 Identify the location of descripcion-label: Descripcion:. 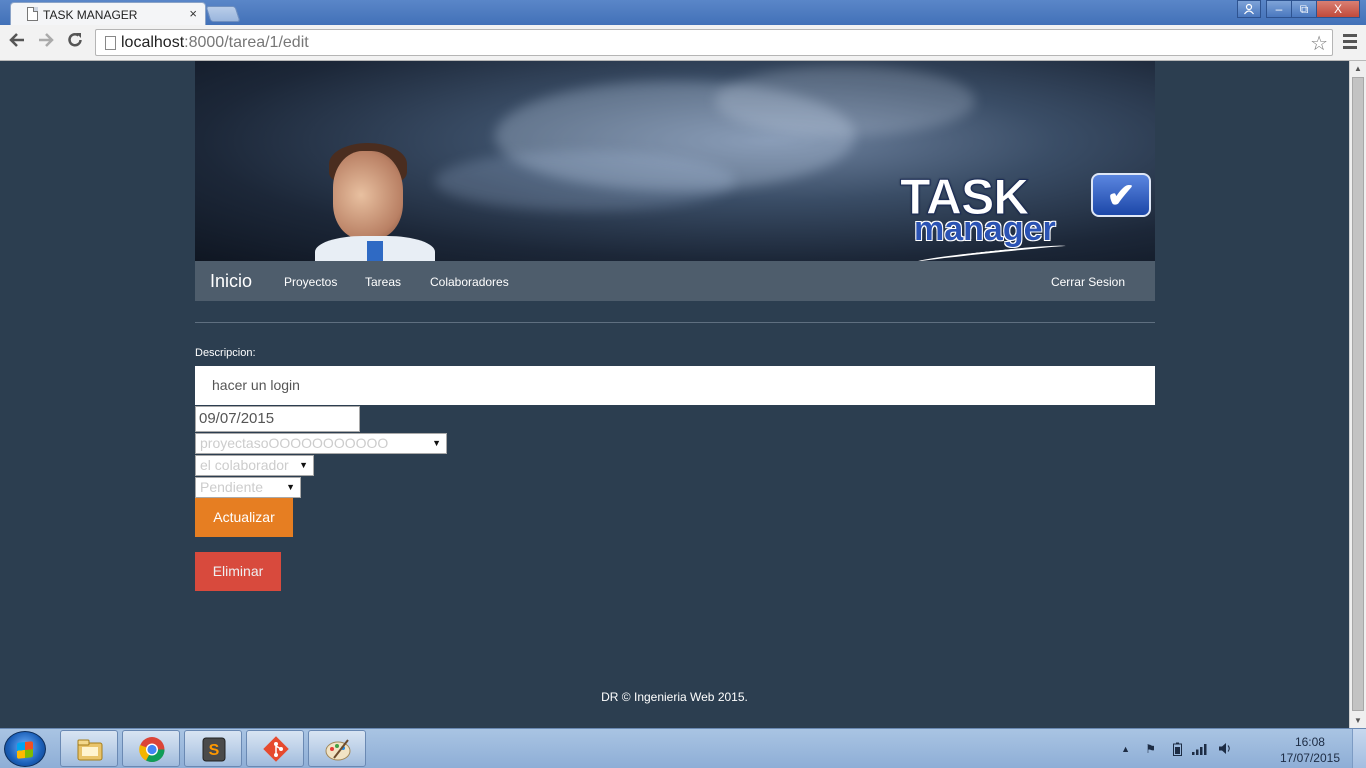
(225, 353).